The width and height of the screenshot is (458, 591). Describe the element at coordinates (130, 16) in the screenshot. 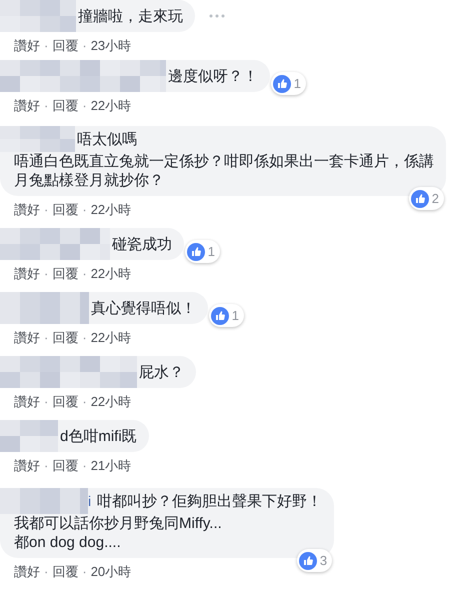

I see `comment-text: 撞牆啦，走來玩` at that location.